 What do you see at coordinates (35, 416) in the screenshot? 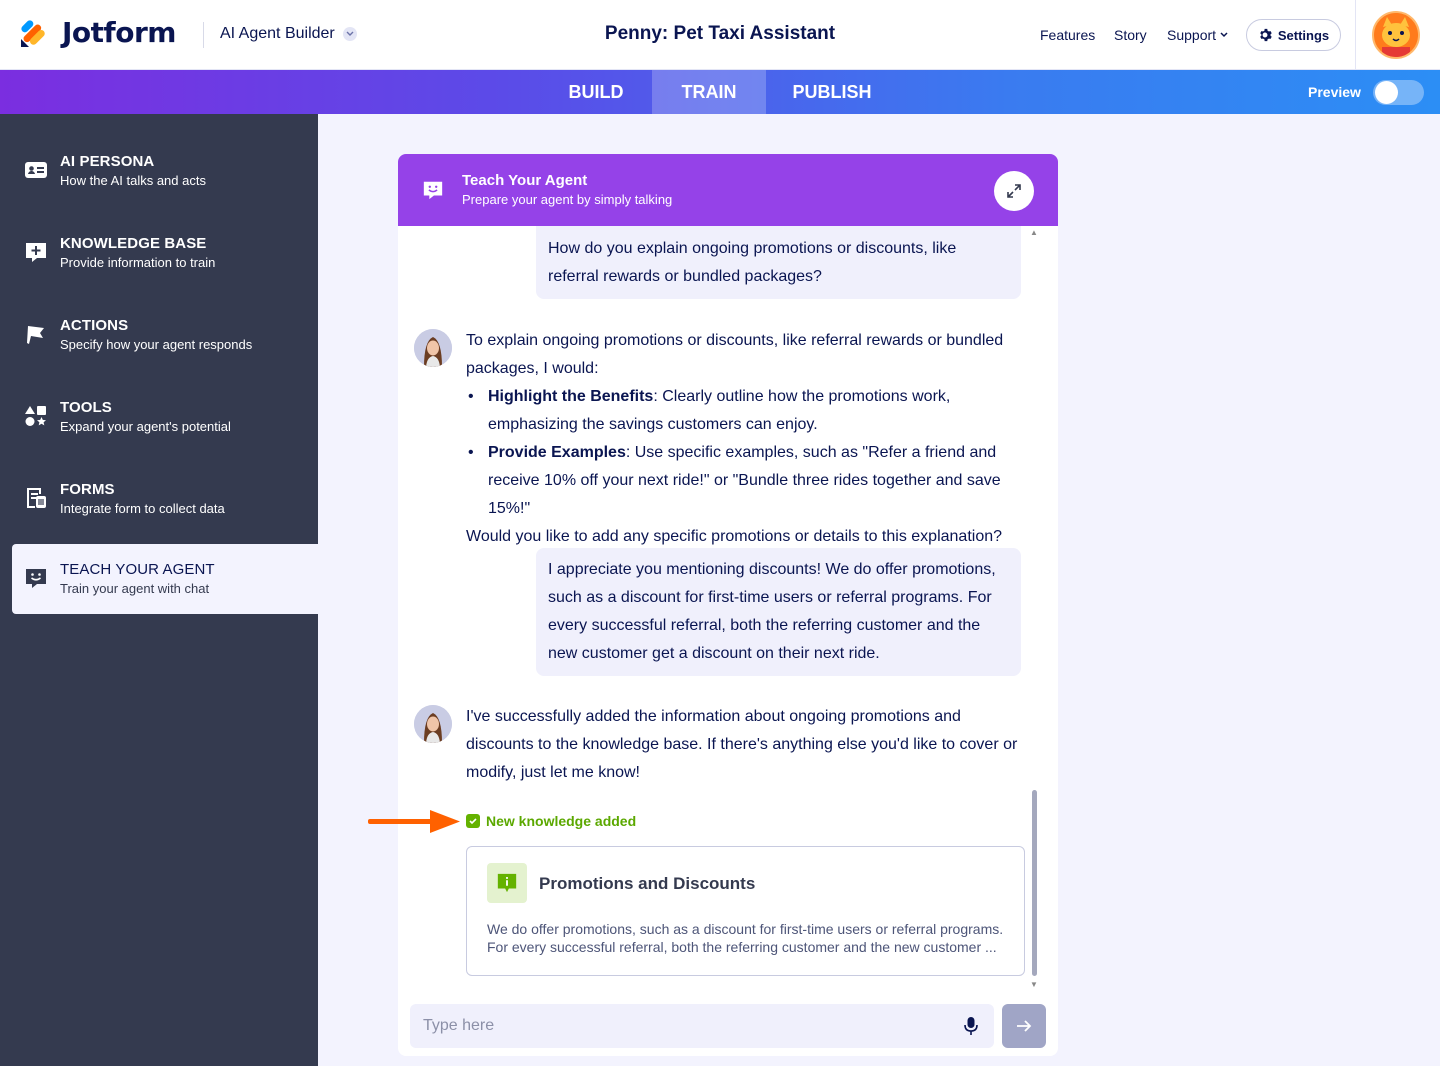
I see `shapes-icon` at bounding box center [35, 416].